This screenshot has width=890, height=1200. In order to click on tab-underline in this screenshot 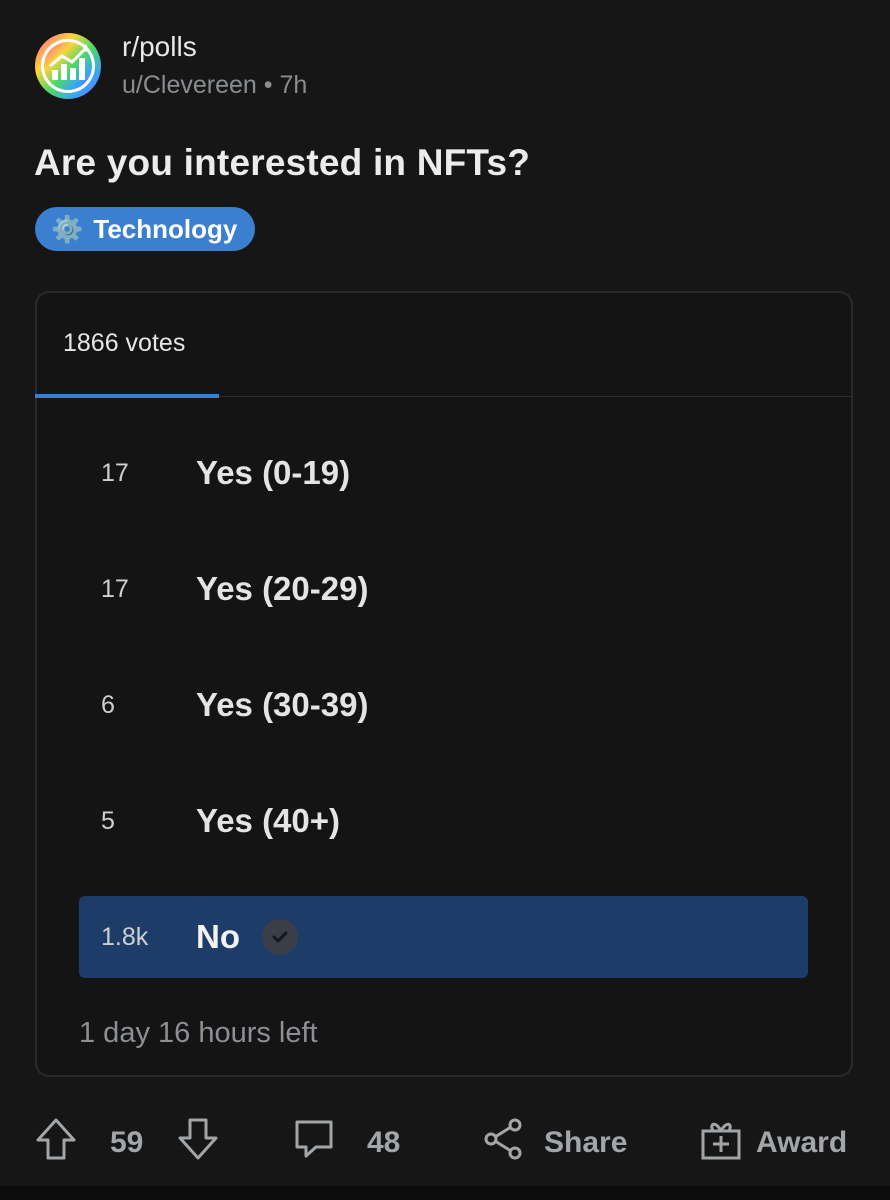, I will do `click(127, 396)`.